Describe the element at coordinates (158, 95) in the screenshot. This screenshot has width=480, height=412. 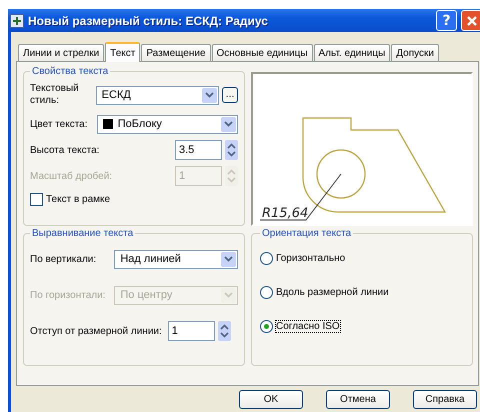
I see `text-style-dropdown: ЕСКД` at that location.